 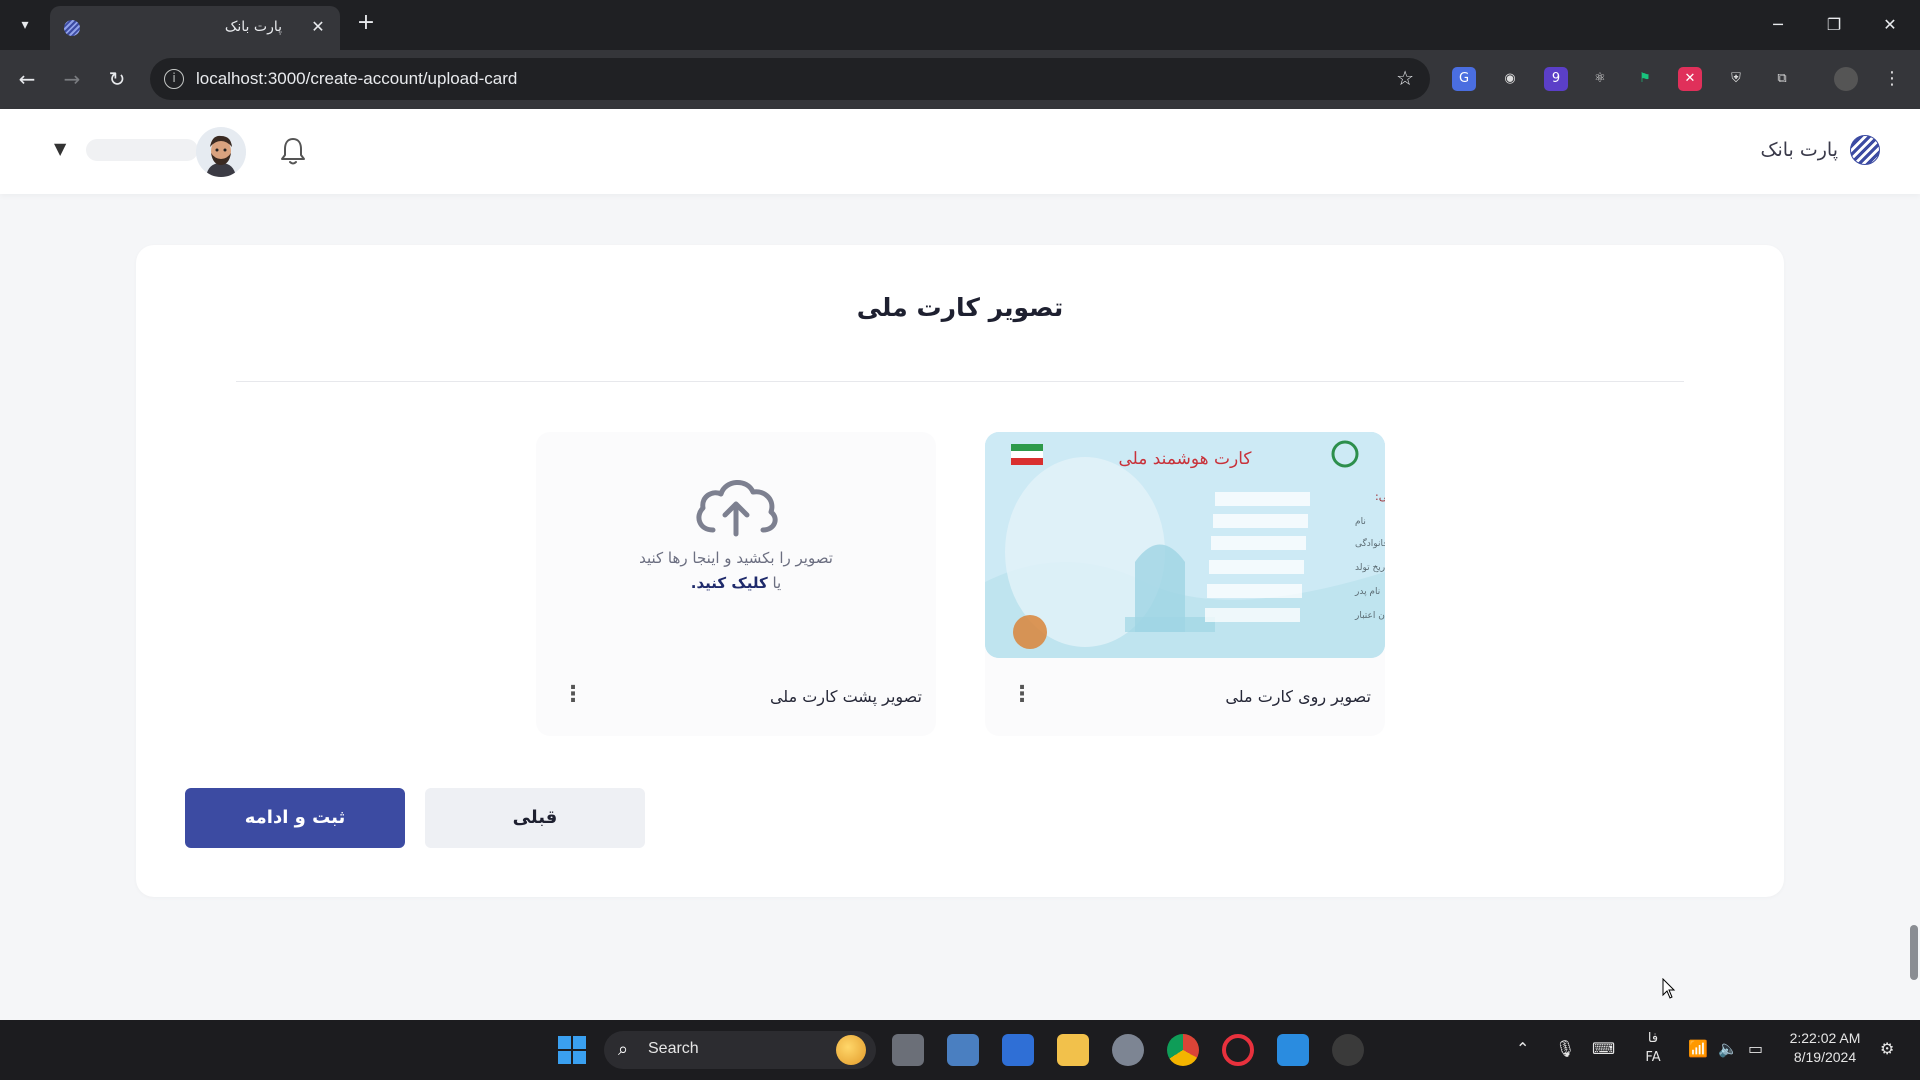 What do you see at coordinates (960, 307) in the screenshot?
I see `page-title: تصویر کارت ملی` at bounding box center [960, 307].